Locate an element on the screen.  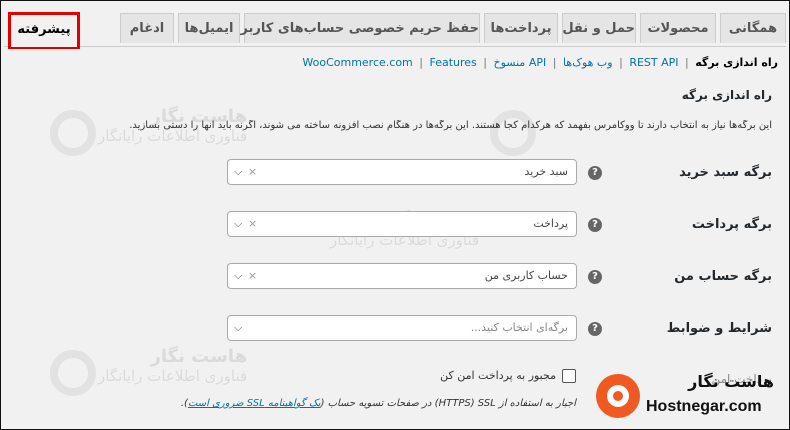
my-account-page-label: برگه حساب من is located at coordinates (723, 276).